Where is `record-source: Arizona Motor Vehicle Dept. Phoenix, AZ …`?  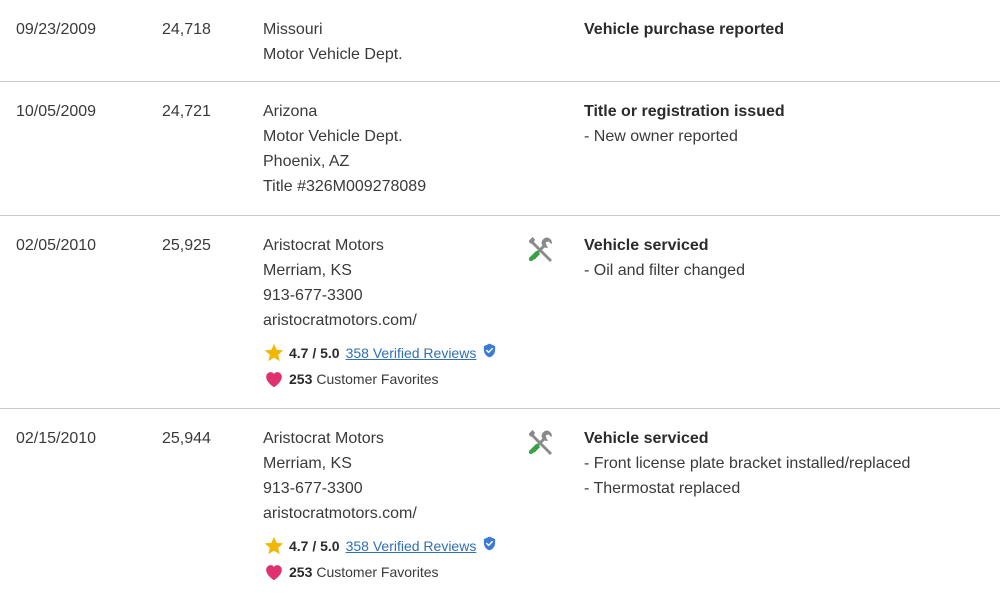 record-source: Arizona Motor Vehicle Dept. Phoenix, AZ … is located at coordinates (390, 149).